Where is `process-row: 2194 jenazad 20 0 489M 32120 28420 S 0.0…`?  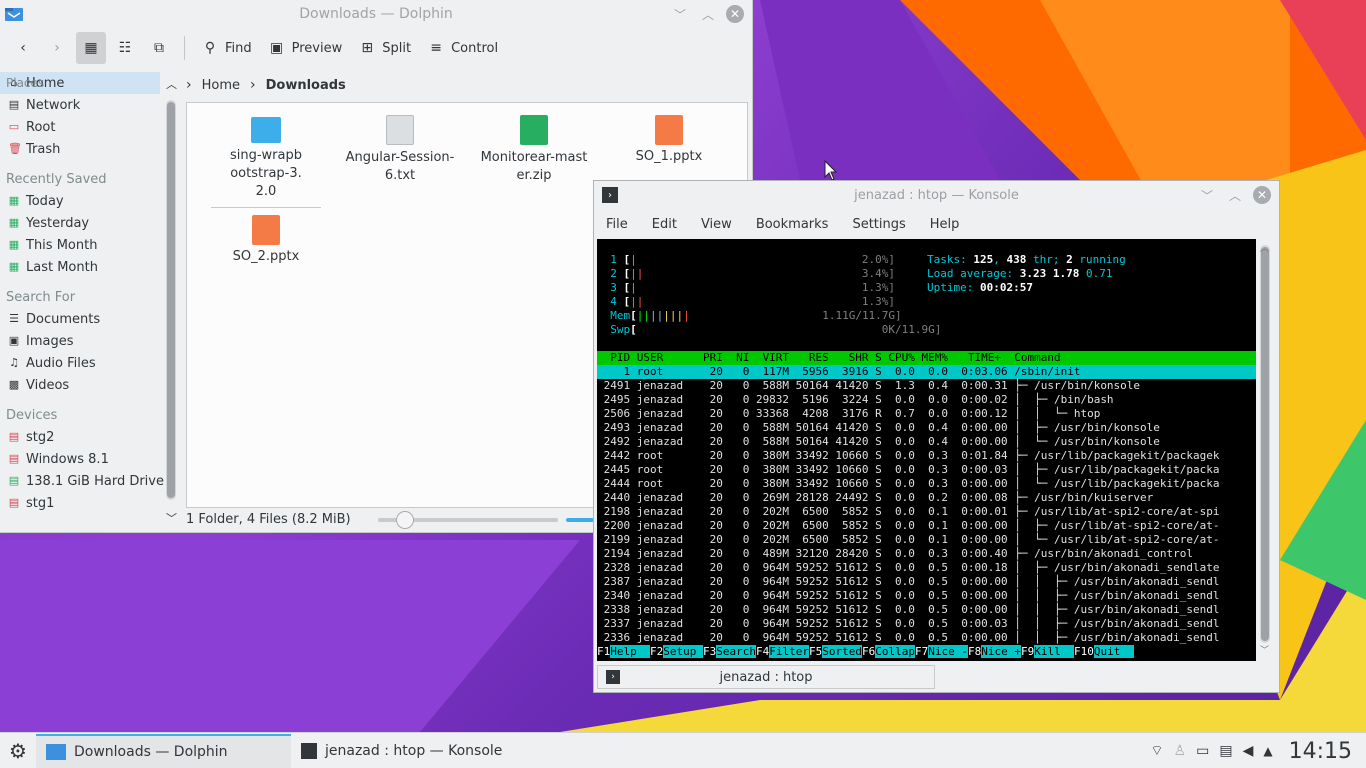
process-row: 2194 jenazad 20 0 489M 32120 28420 S 0.0… is located at coordinates (926, 554).